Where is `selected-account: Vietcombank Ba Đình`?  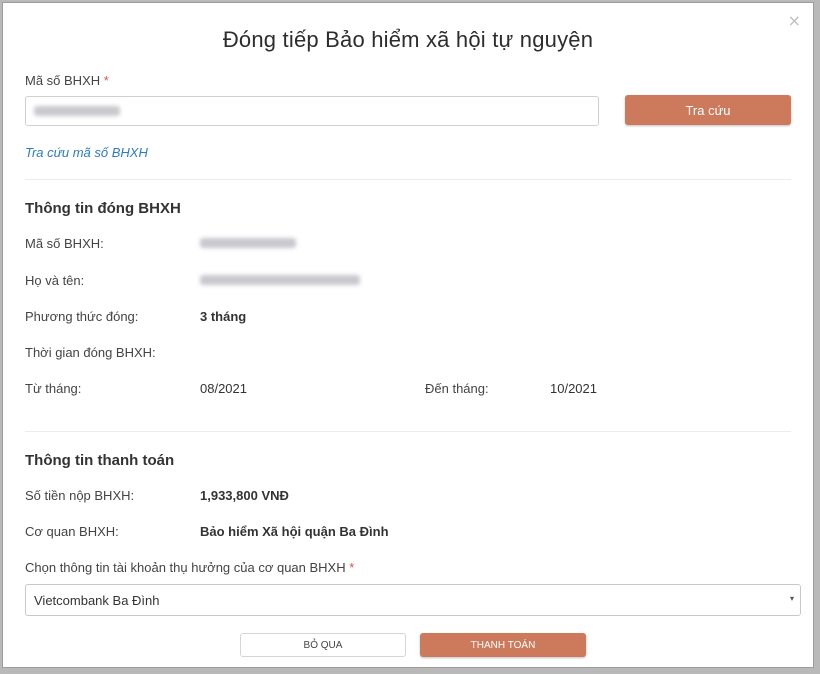 selected-account: Vietcombank Ba Đình is located at coordinates (97, 600).